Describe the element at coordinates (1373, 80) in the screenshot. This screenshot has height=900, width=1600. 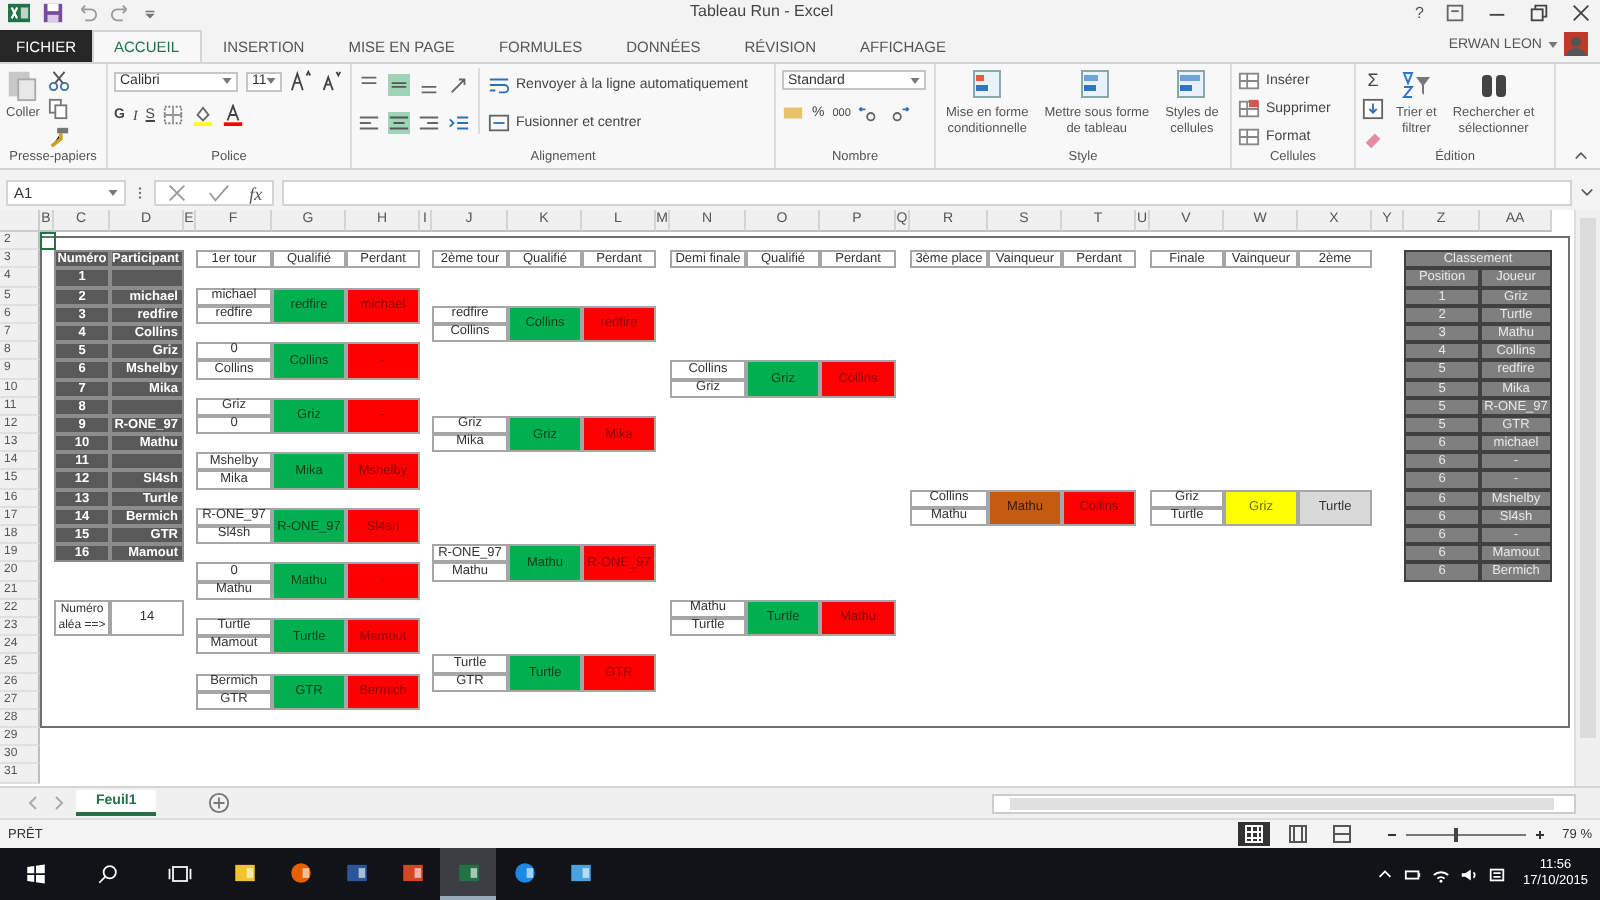
I see `autosum-button: Σ` at that location.